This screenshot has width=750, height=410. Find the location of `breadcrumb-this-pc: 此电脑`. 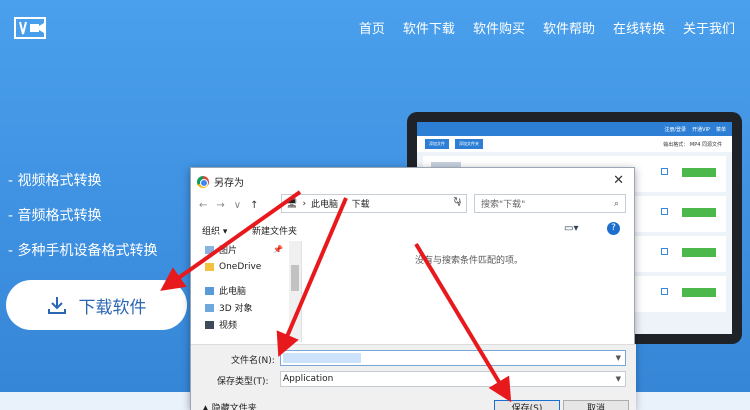

breadcrumb-this-pc: 此电脑 is located at coordinates (324, 203).